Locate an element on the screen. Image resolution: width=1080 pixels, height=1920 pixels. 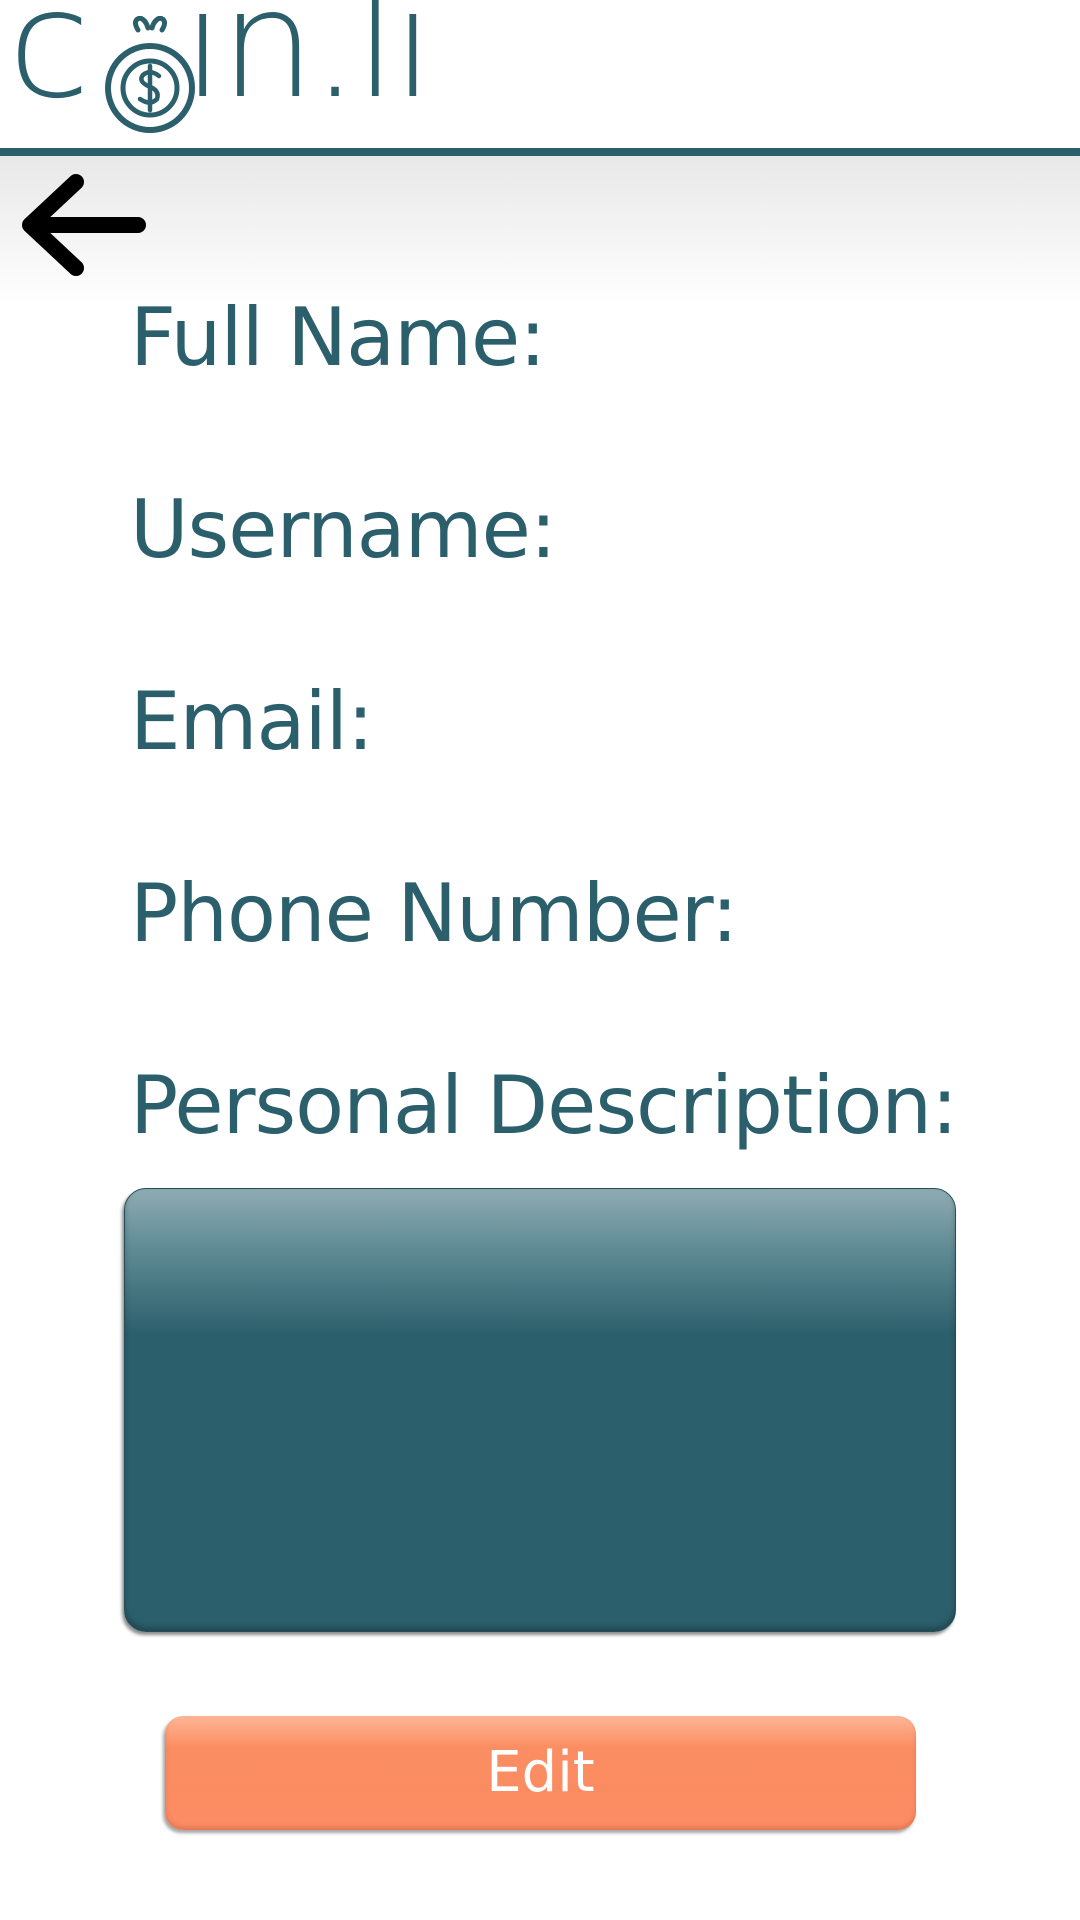
full-name-label: Full Name: is located at coordinates (338, 337).